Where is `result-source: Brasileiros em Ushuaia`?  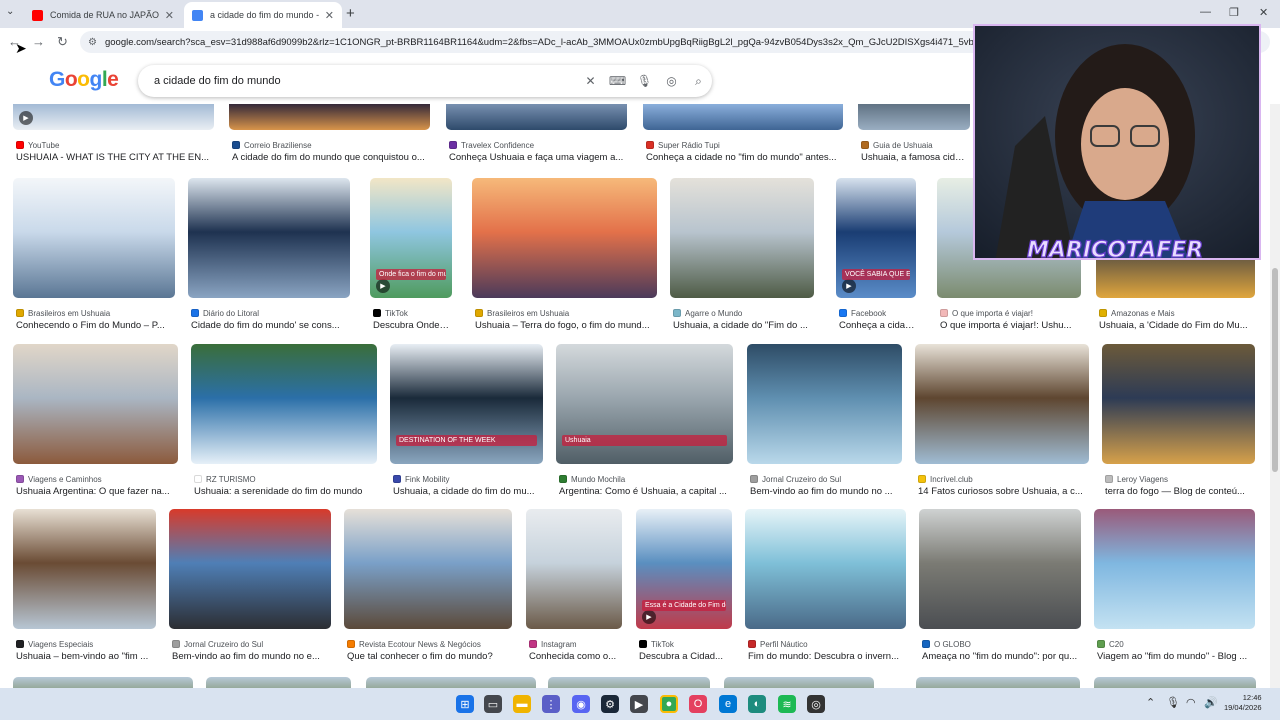 result-source: Brasileiros em Ushuaia is located at coordinates (94, 313).